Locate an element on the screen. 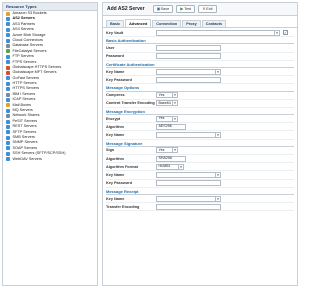  exit-button: ✕Exit is located at coordinates (207, 9).